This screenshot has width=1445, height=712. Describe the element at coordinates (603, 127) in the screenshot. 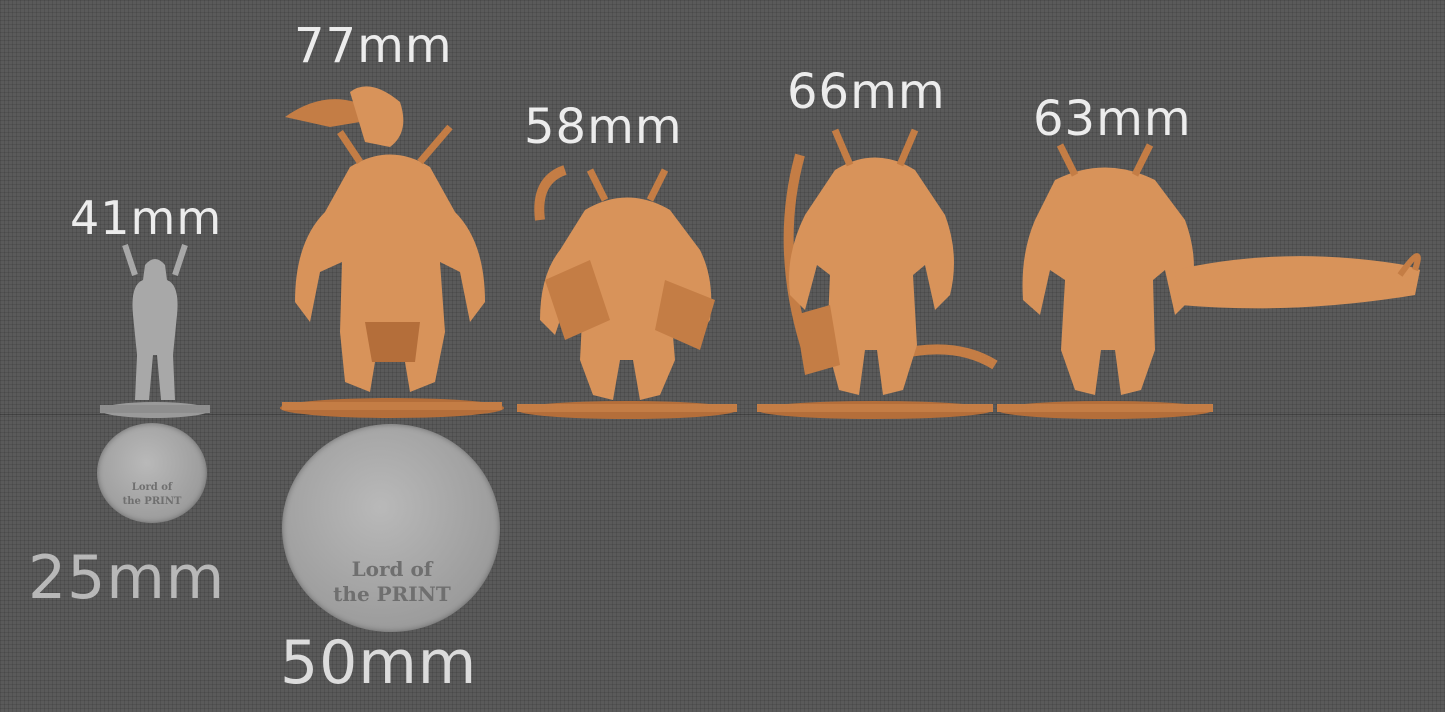

I see `fig2-height-label: 58mm` at that location.